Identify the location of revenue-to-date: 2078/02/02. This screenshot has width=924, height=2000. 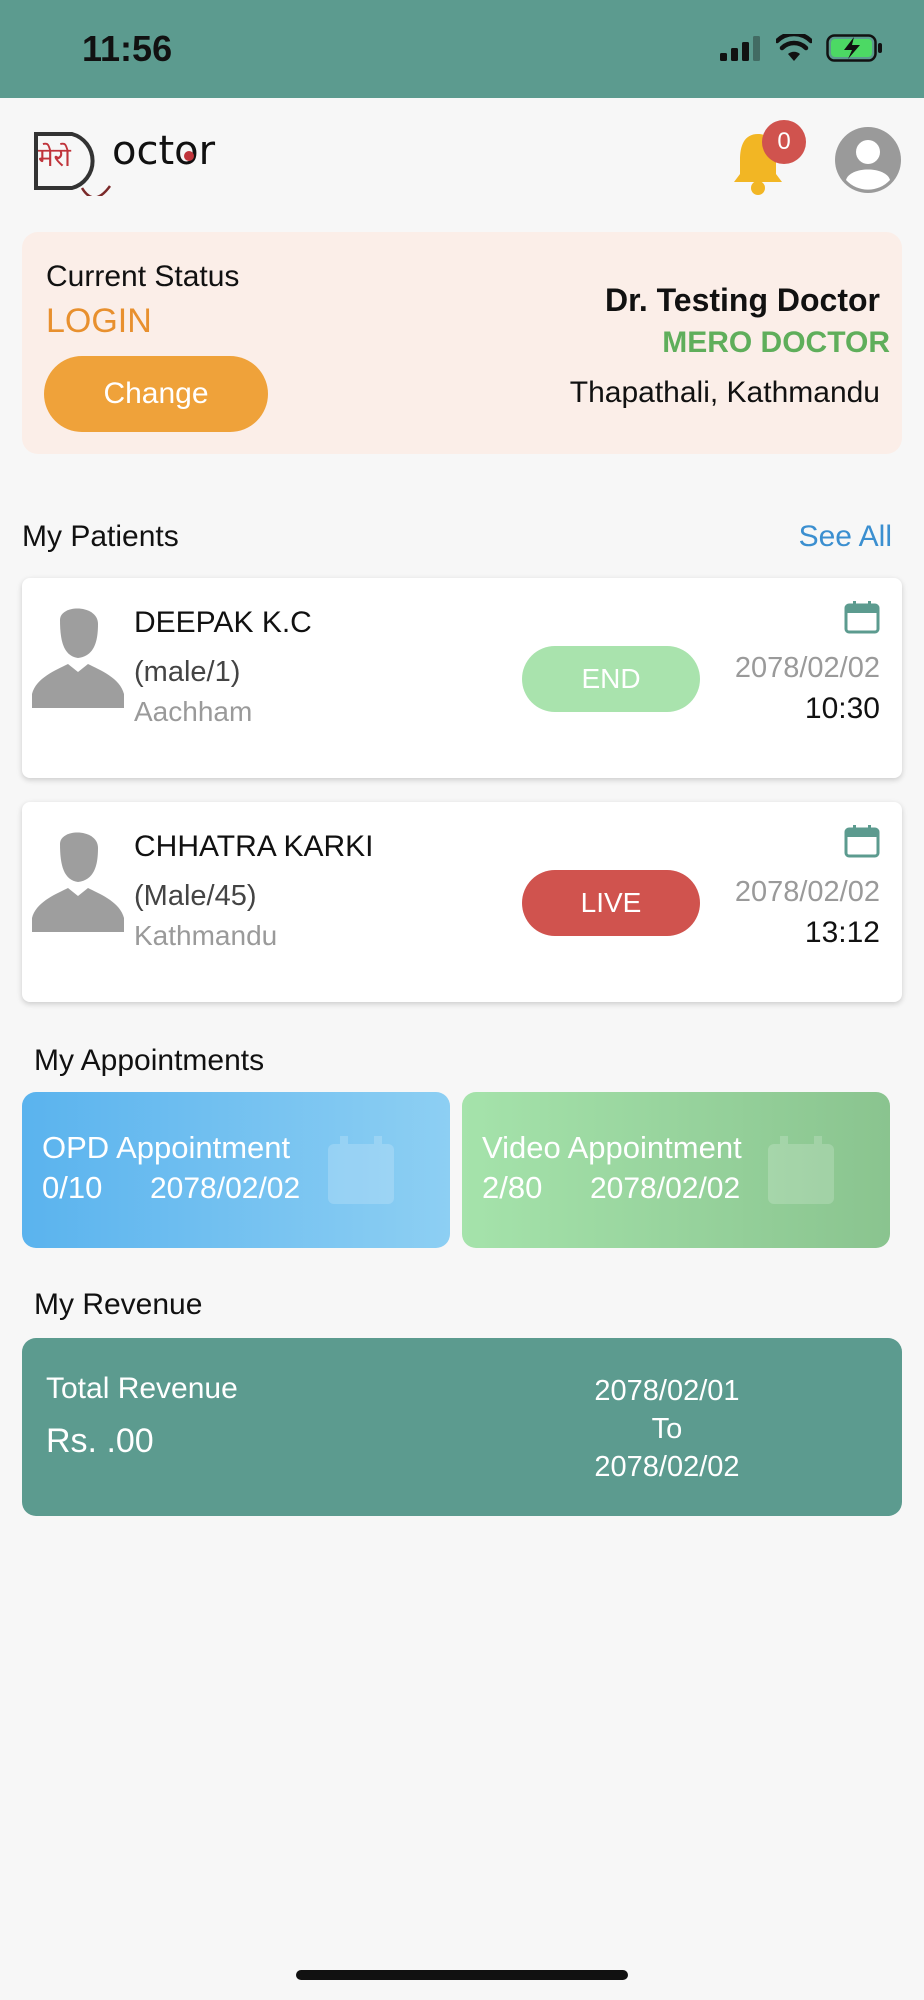
(667, 1467).